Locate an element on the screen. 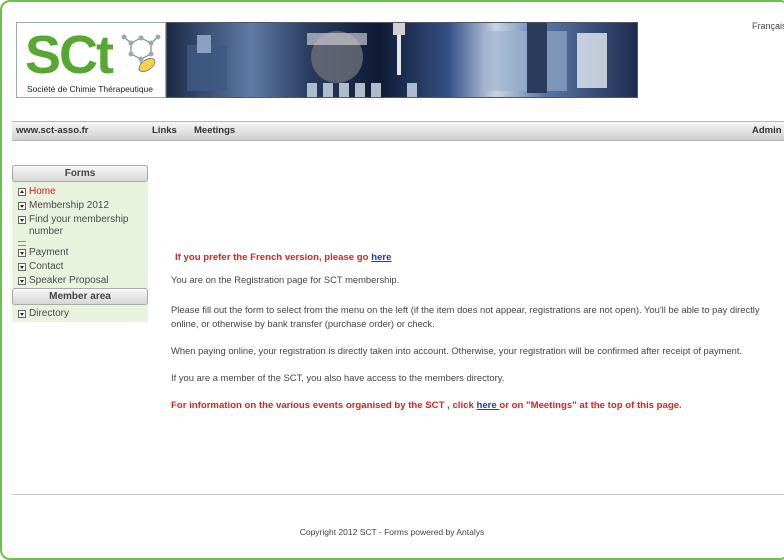 The height and width of the screenshot is (560, 784). sidebar-item-payment: Payment is located at coordinates (80, 253).